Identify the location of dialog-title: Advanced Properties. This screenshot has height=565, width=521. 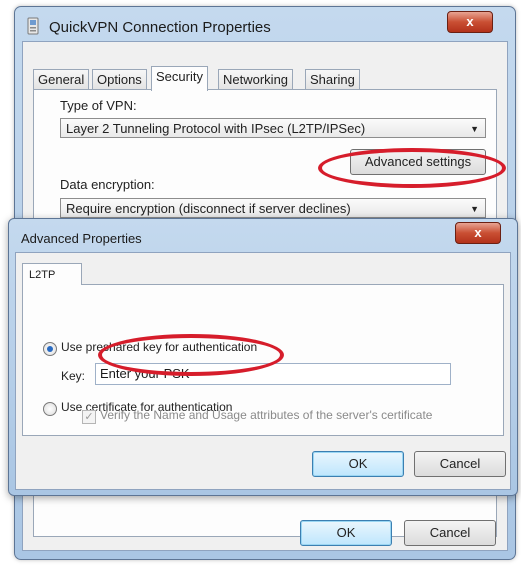
(81, 238).